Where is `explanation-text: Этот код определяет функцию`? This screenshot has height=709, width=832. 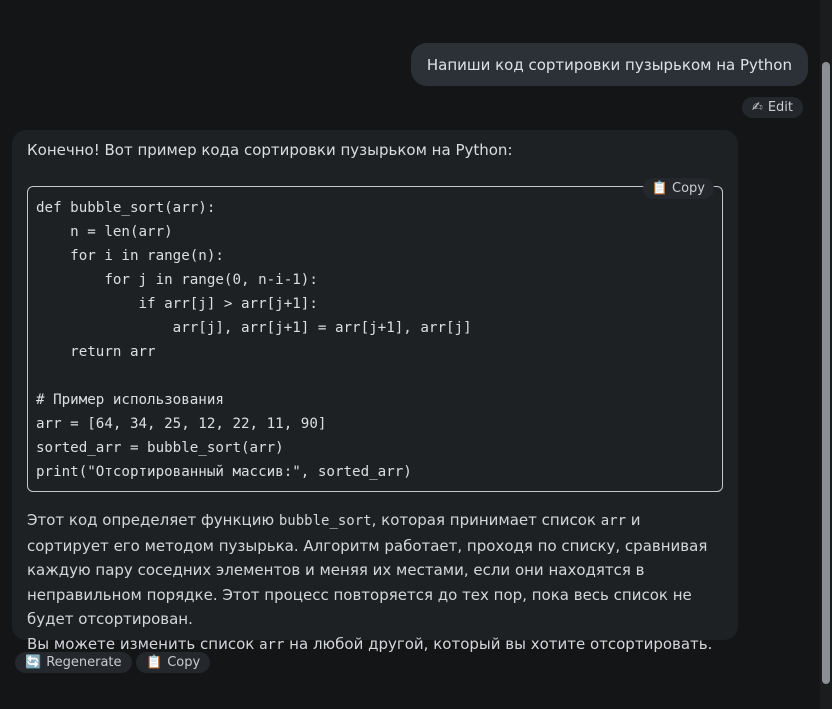
explanation-text: Этот код определяет функцию is located at coordinates (153, 520).